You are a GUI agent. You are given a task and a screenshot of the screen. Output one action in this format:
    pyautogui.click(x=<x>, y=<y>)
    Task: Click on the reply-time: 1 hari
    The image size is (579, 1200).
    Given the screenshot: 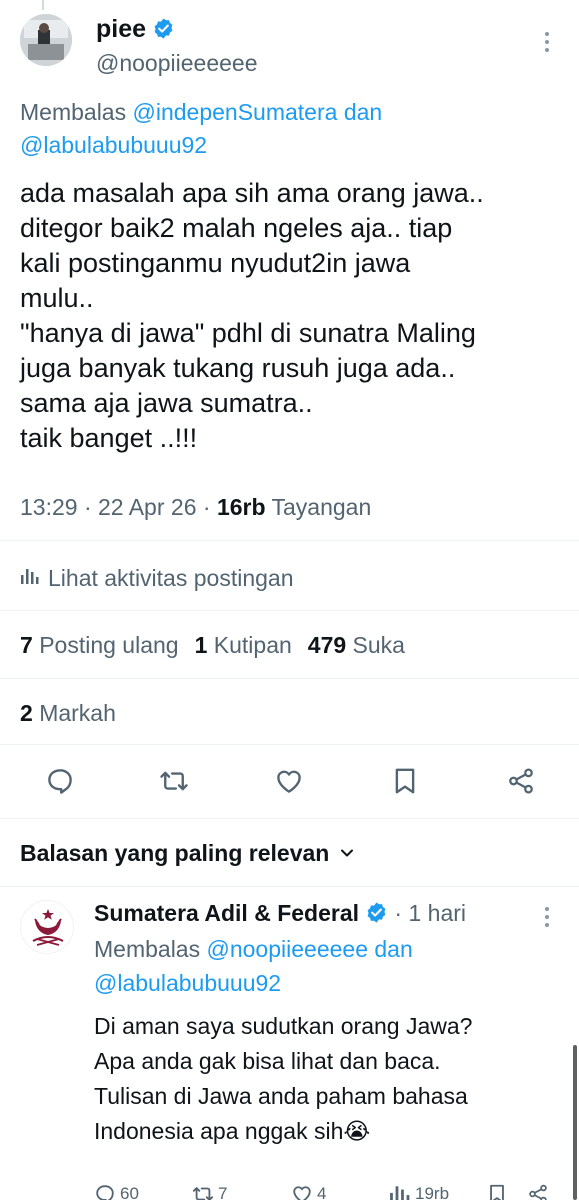 What is the action you would take?
    pyautogui.click(x=437, y=913)
    